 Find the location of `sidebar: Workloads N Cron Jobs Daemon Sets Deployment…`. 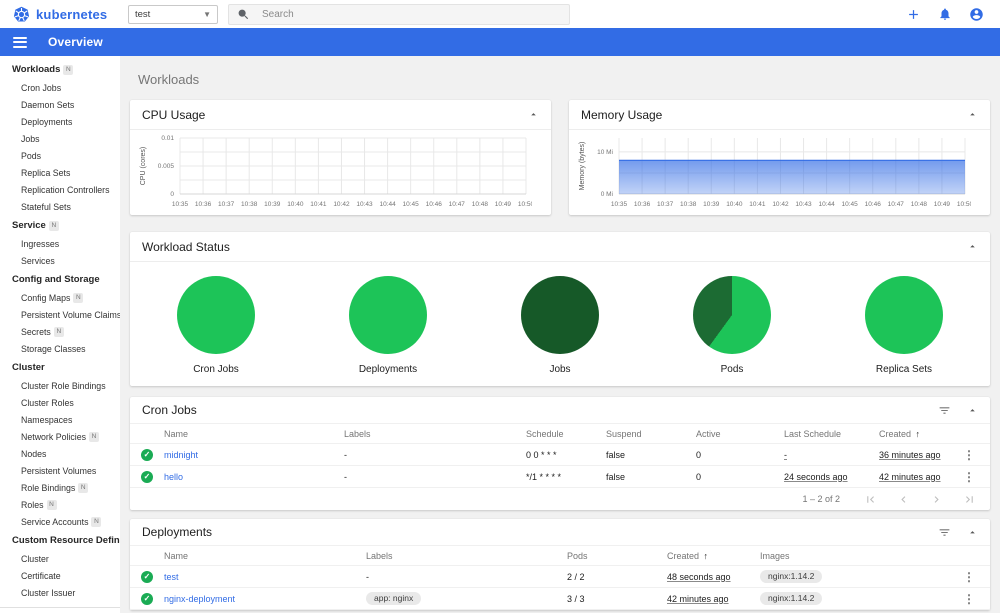

sidebar: Workloads N Cron Jobs Daemon Sets Deployment… is located at coordinates (60, 334).